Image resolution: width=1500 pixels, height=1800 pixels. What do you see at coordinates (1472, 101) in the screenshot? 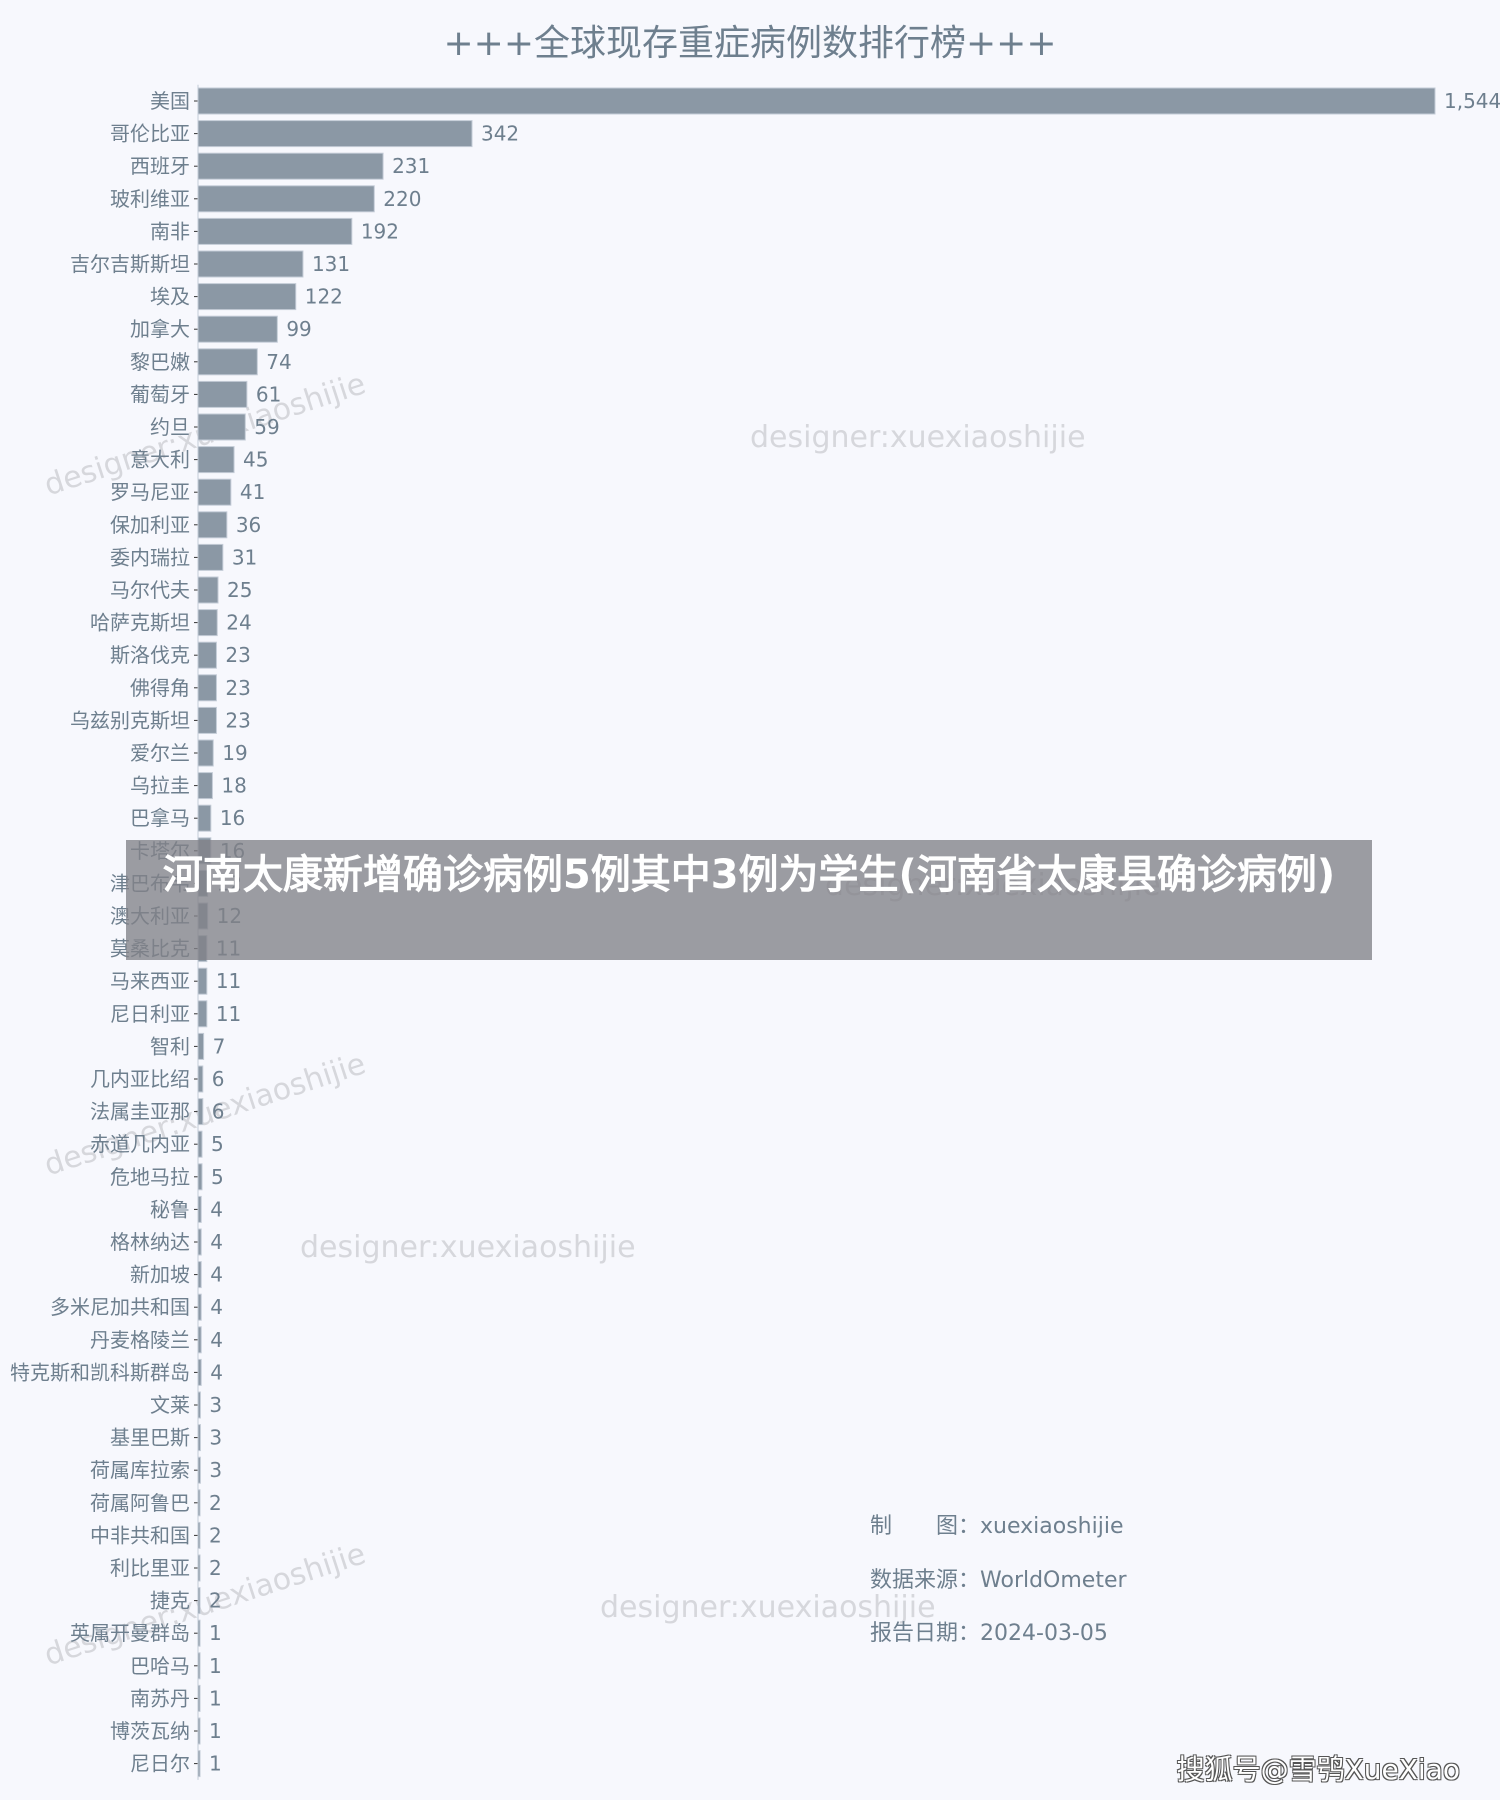
I see `value-label: 1,544` at bounding box center [1472, 101].